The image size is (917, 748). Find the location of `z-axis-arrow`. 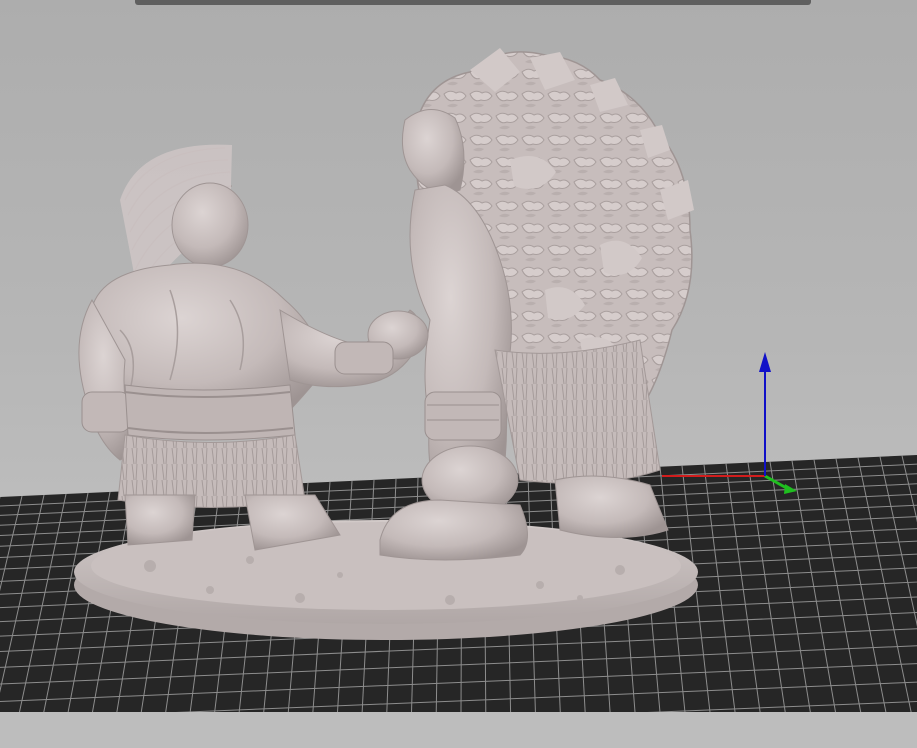

z-axis-arrow is located at coordinates (765, 362).